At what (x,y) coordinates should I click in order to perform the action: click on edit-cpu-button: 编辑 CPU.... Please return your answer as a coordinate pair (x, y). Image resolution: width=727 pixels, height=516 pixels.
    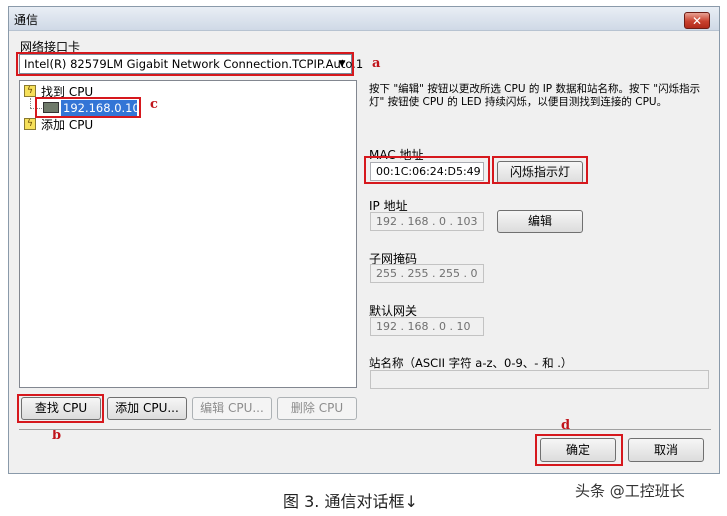
    Looking at the image, I should click on (232, 408).